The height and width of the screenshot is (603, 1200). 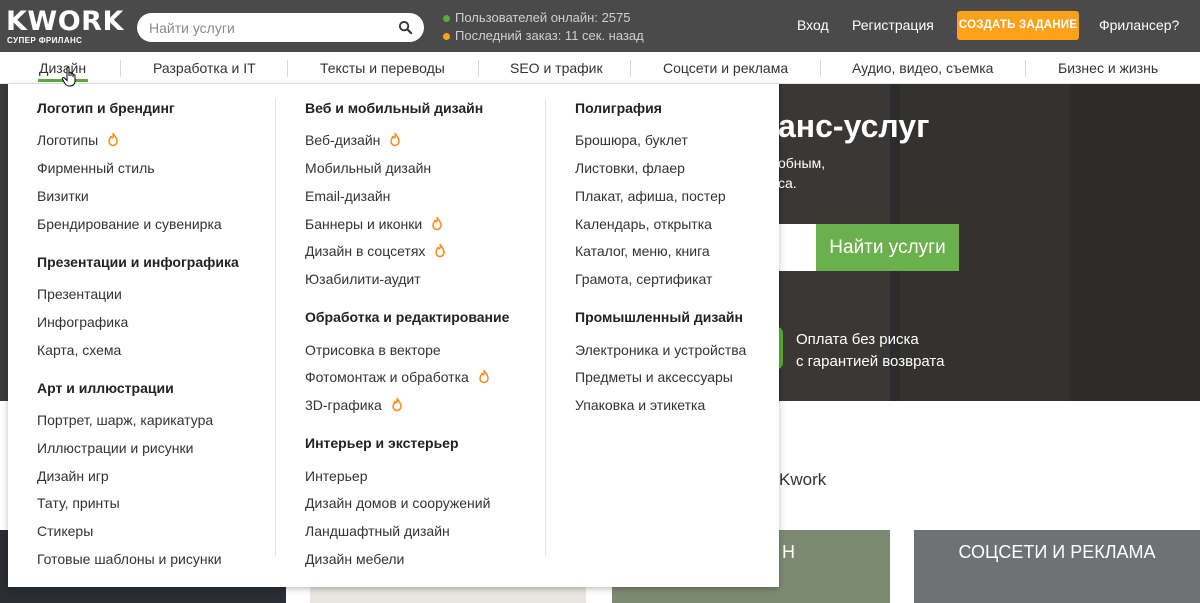 I want to click on menu-item: Презентации, so click(x=79, y=294).